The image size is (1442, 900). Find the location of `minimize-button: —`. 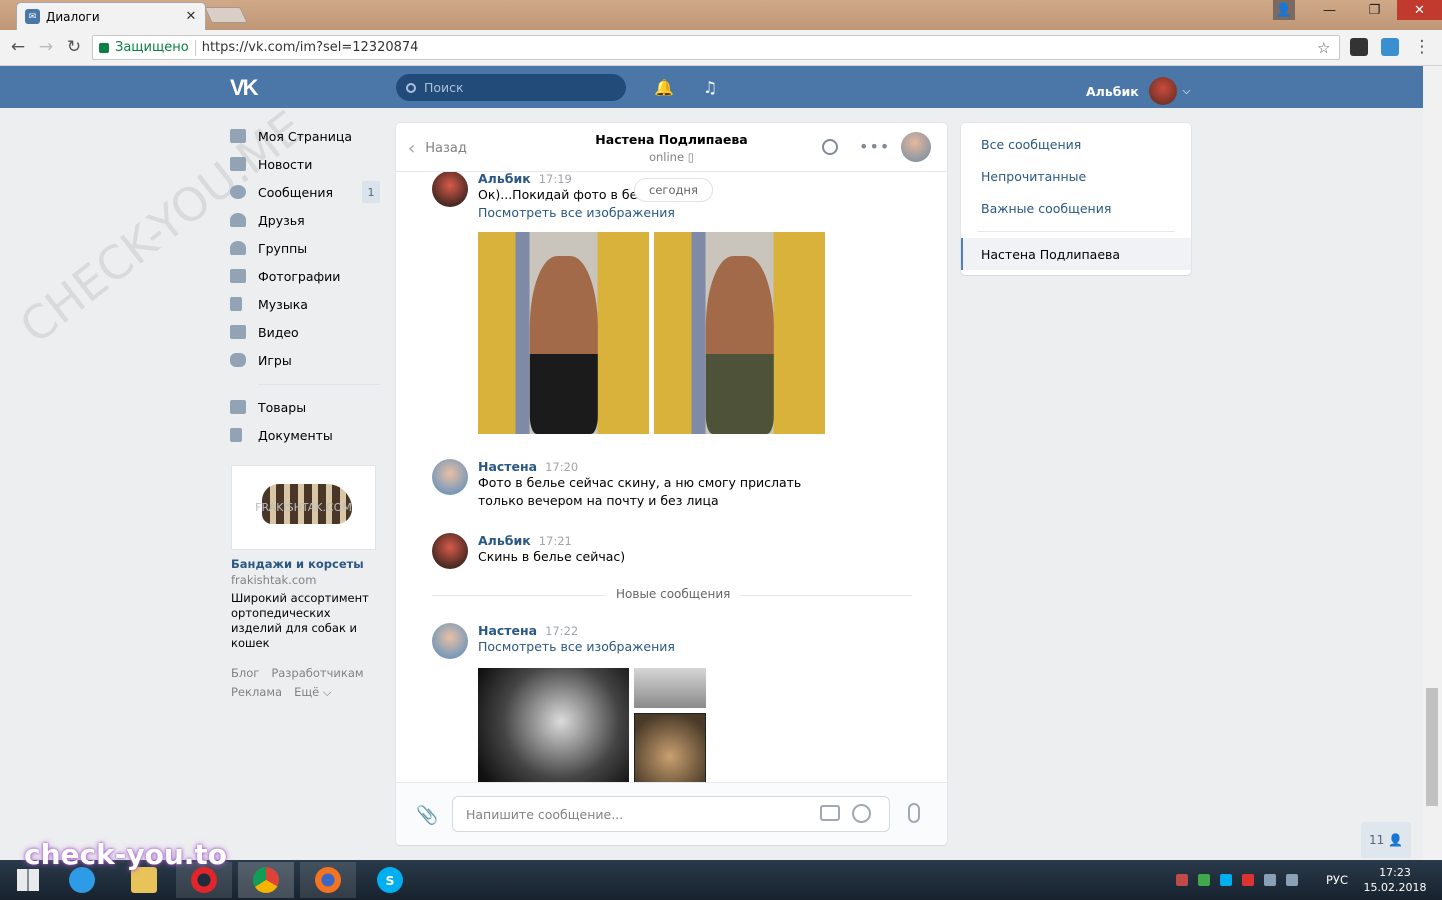

minimize-button: — is located at coordinates (1329, 10).